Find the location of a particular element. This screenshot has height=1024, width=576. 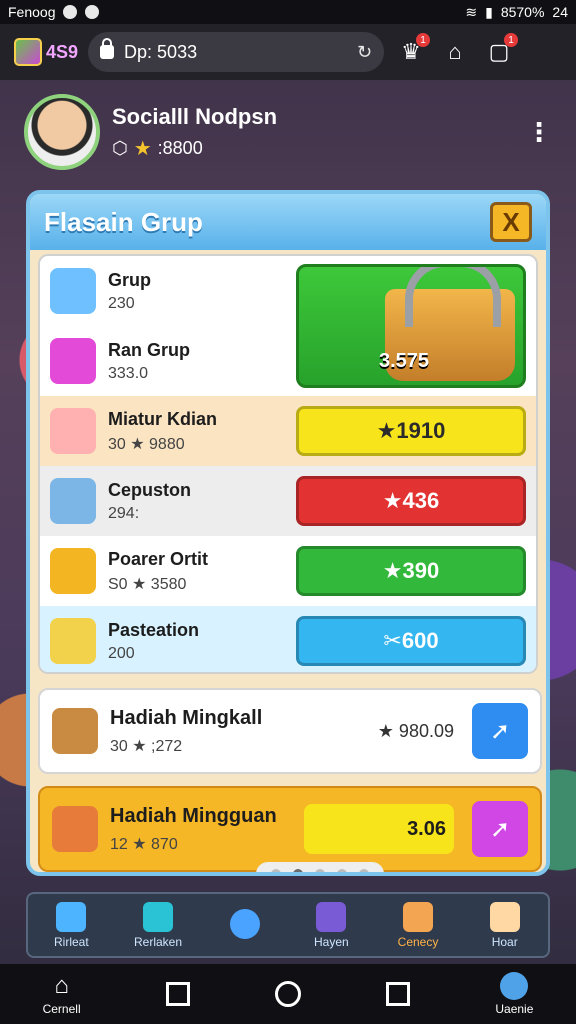

join-button: ★436 is located at coordinates (411, 501).